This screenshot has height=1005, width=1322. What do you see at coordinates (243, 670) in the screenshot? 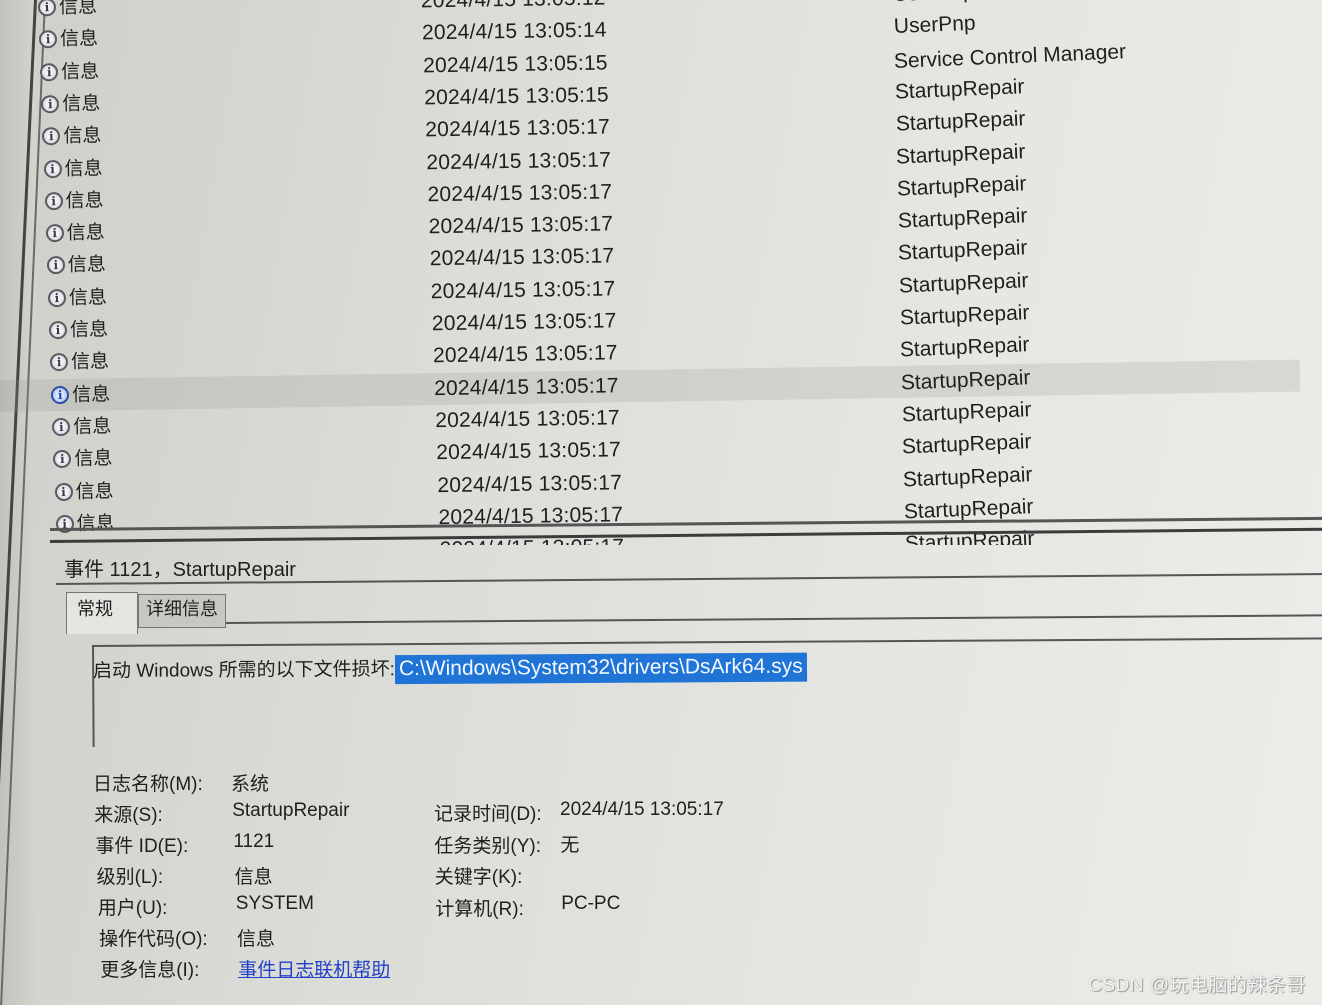
I see `event-message-prefix: 启动 Windows 所需的以下文件损坏:` at bounding box center [243, 670].